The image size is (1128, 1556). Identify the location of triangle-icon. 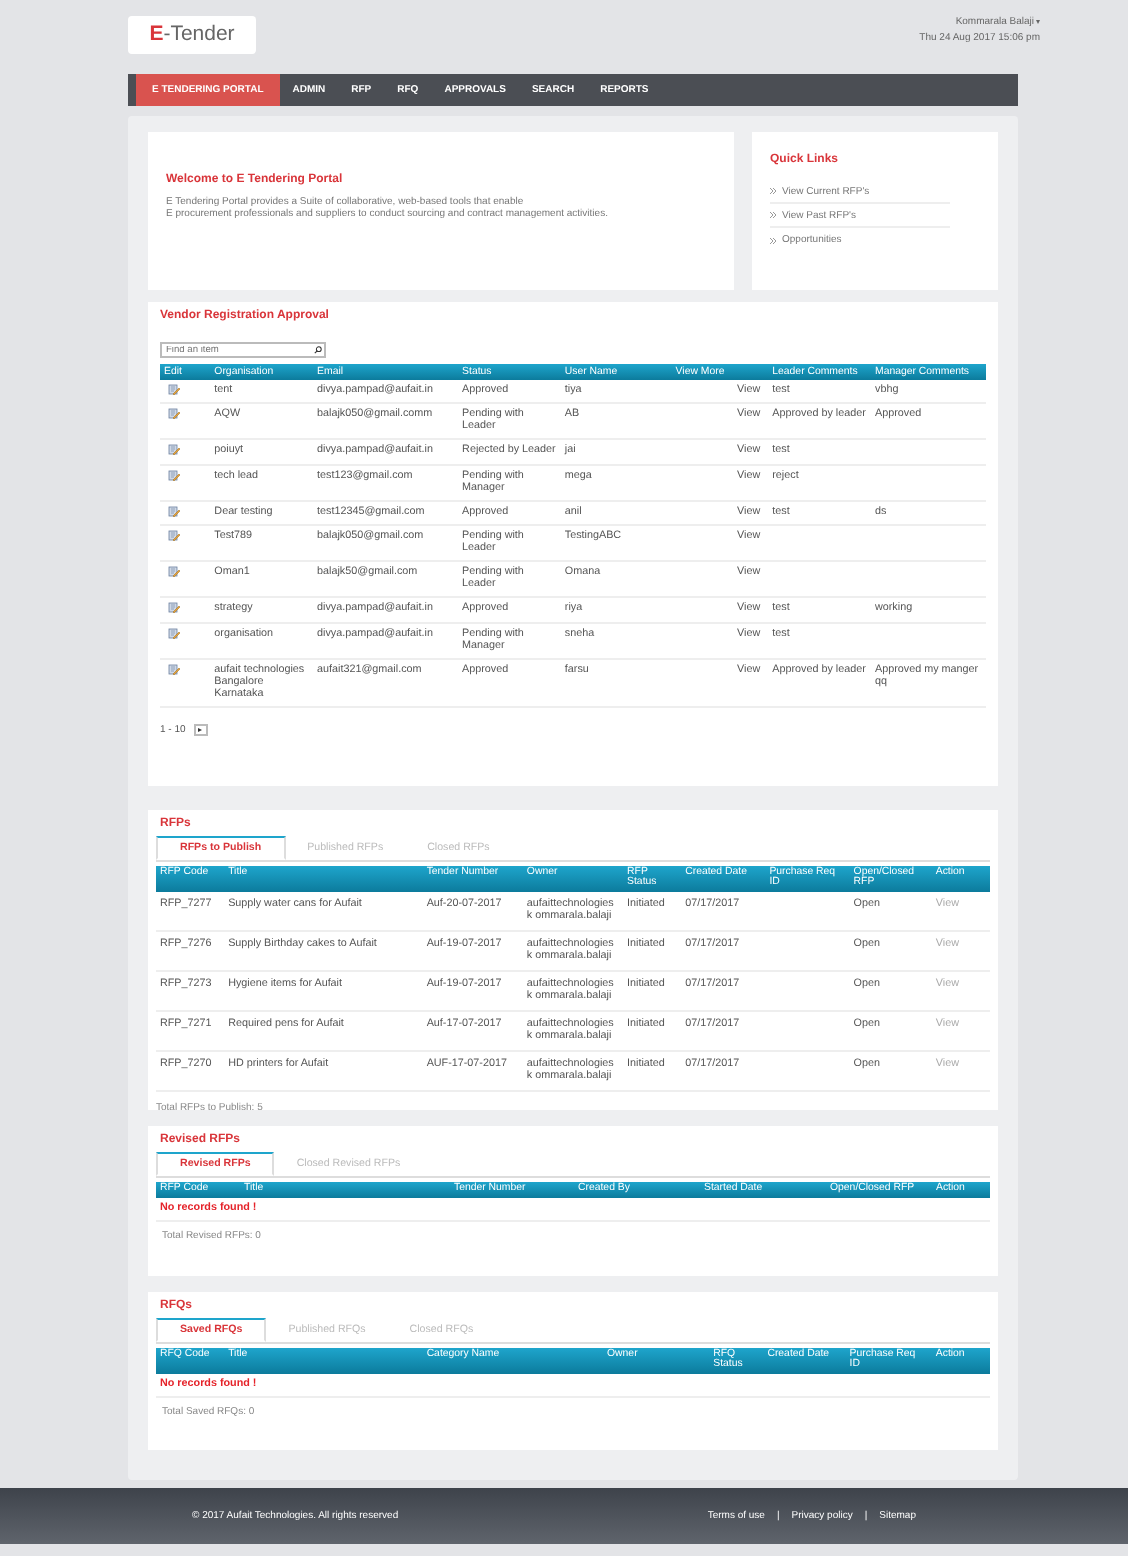
(200, 729).